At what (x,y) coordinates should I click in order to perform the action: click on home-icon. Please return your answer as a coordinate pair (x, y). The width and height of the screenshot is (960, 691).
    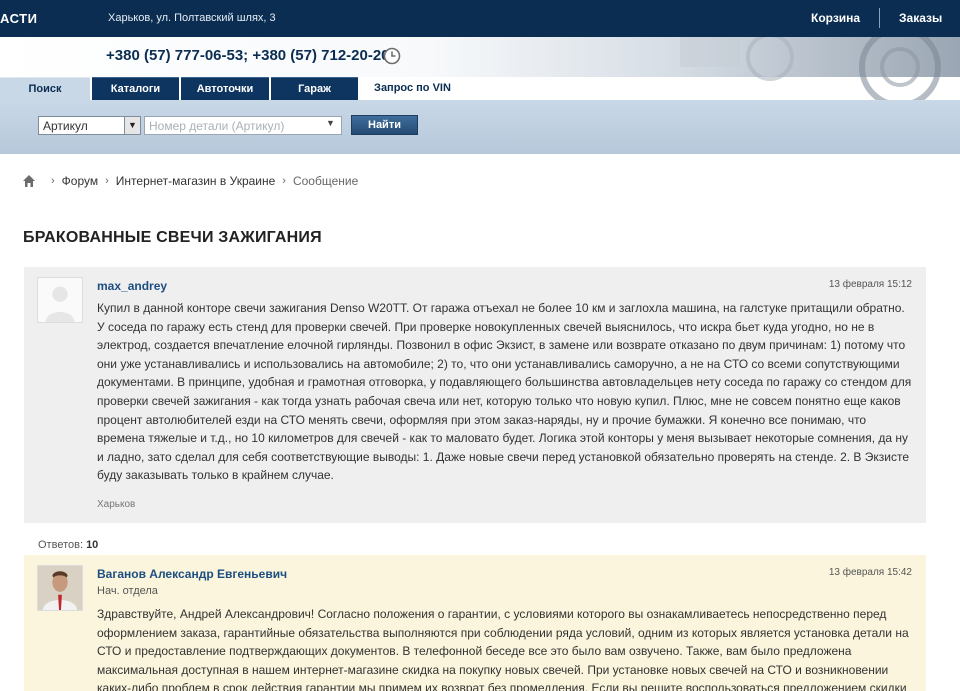
    Looking at the image, I should click on (29, 181).